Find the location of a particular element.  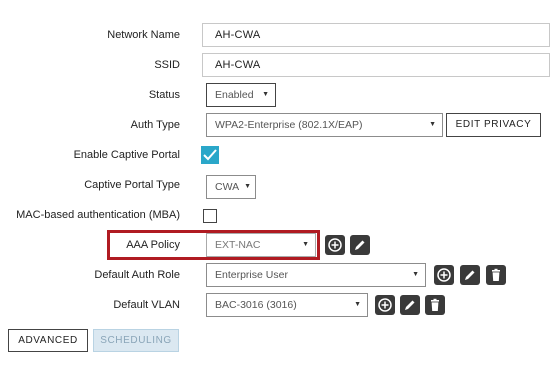

mba-checkbox is located at coordinates (210, 216).